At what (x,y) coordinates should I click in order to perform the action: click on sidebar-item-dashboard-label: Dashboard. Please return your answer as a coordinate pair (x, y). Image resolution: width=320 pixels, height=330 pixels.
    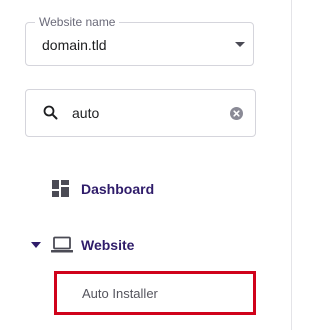
    Looking at the image, I should click on (118, 189).